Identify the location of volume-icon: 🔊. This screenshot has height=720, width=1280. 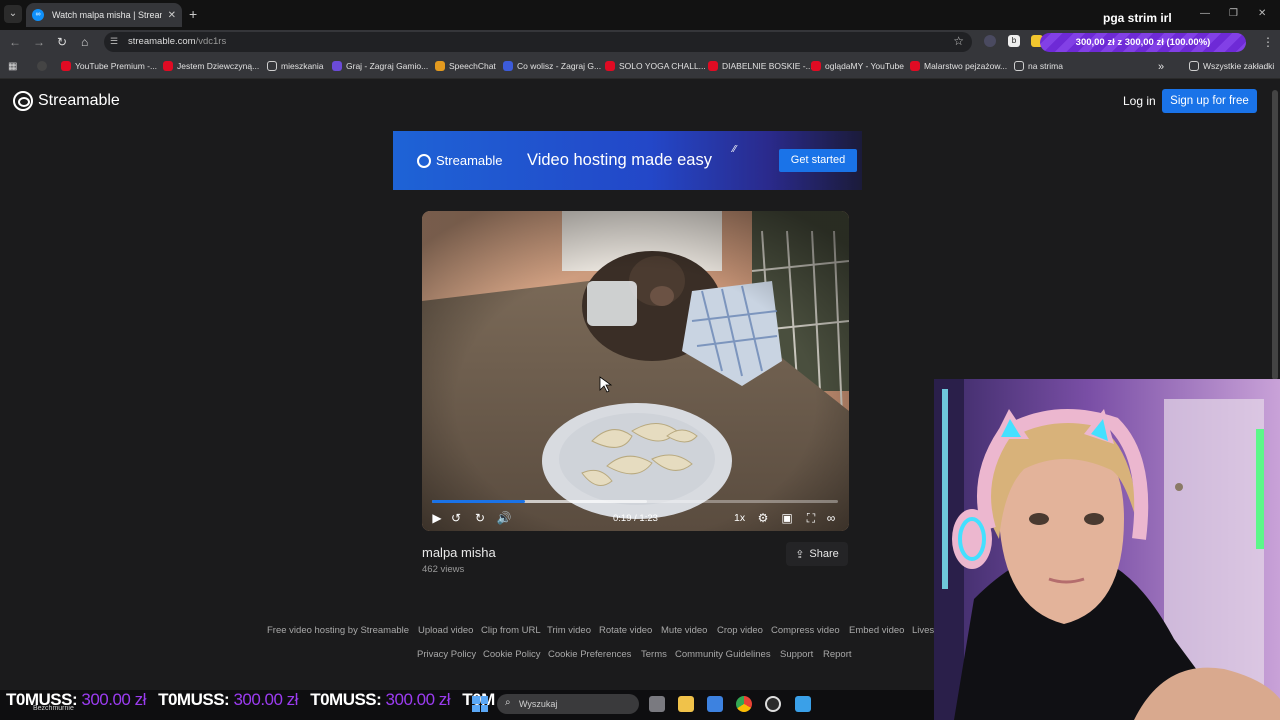
(504, 518).